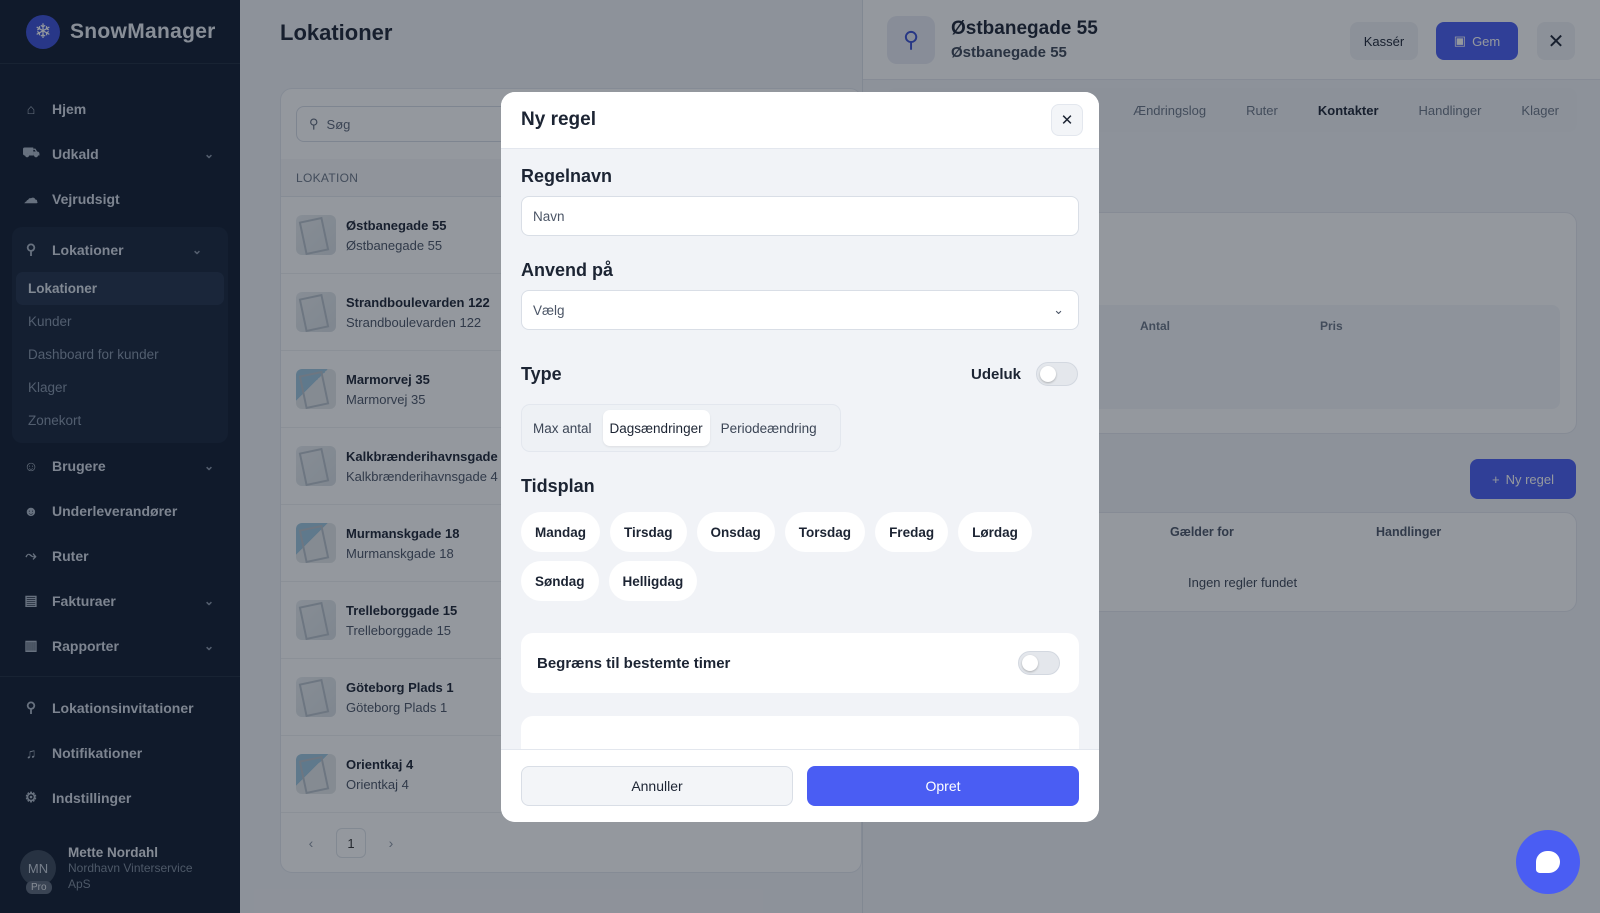 The image size is (1600, 913). What do you see at coordinates (800, 732) in the screenshot?
I see `collapsed-section-card` at bounding box center [800, 732].